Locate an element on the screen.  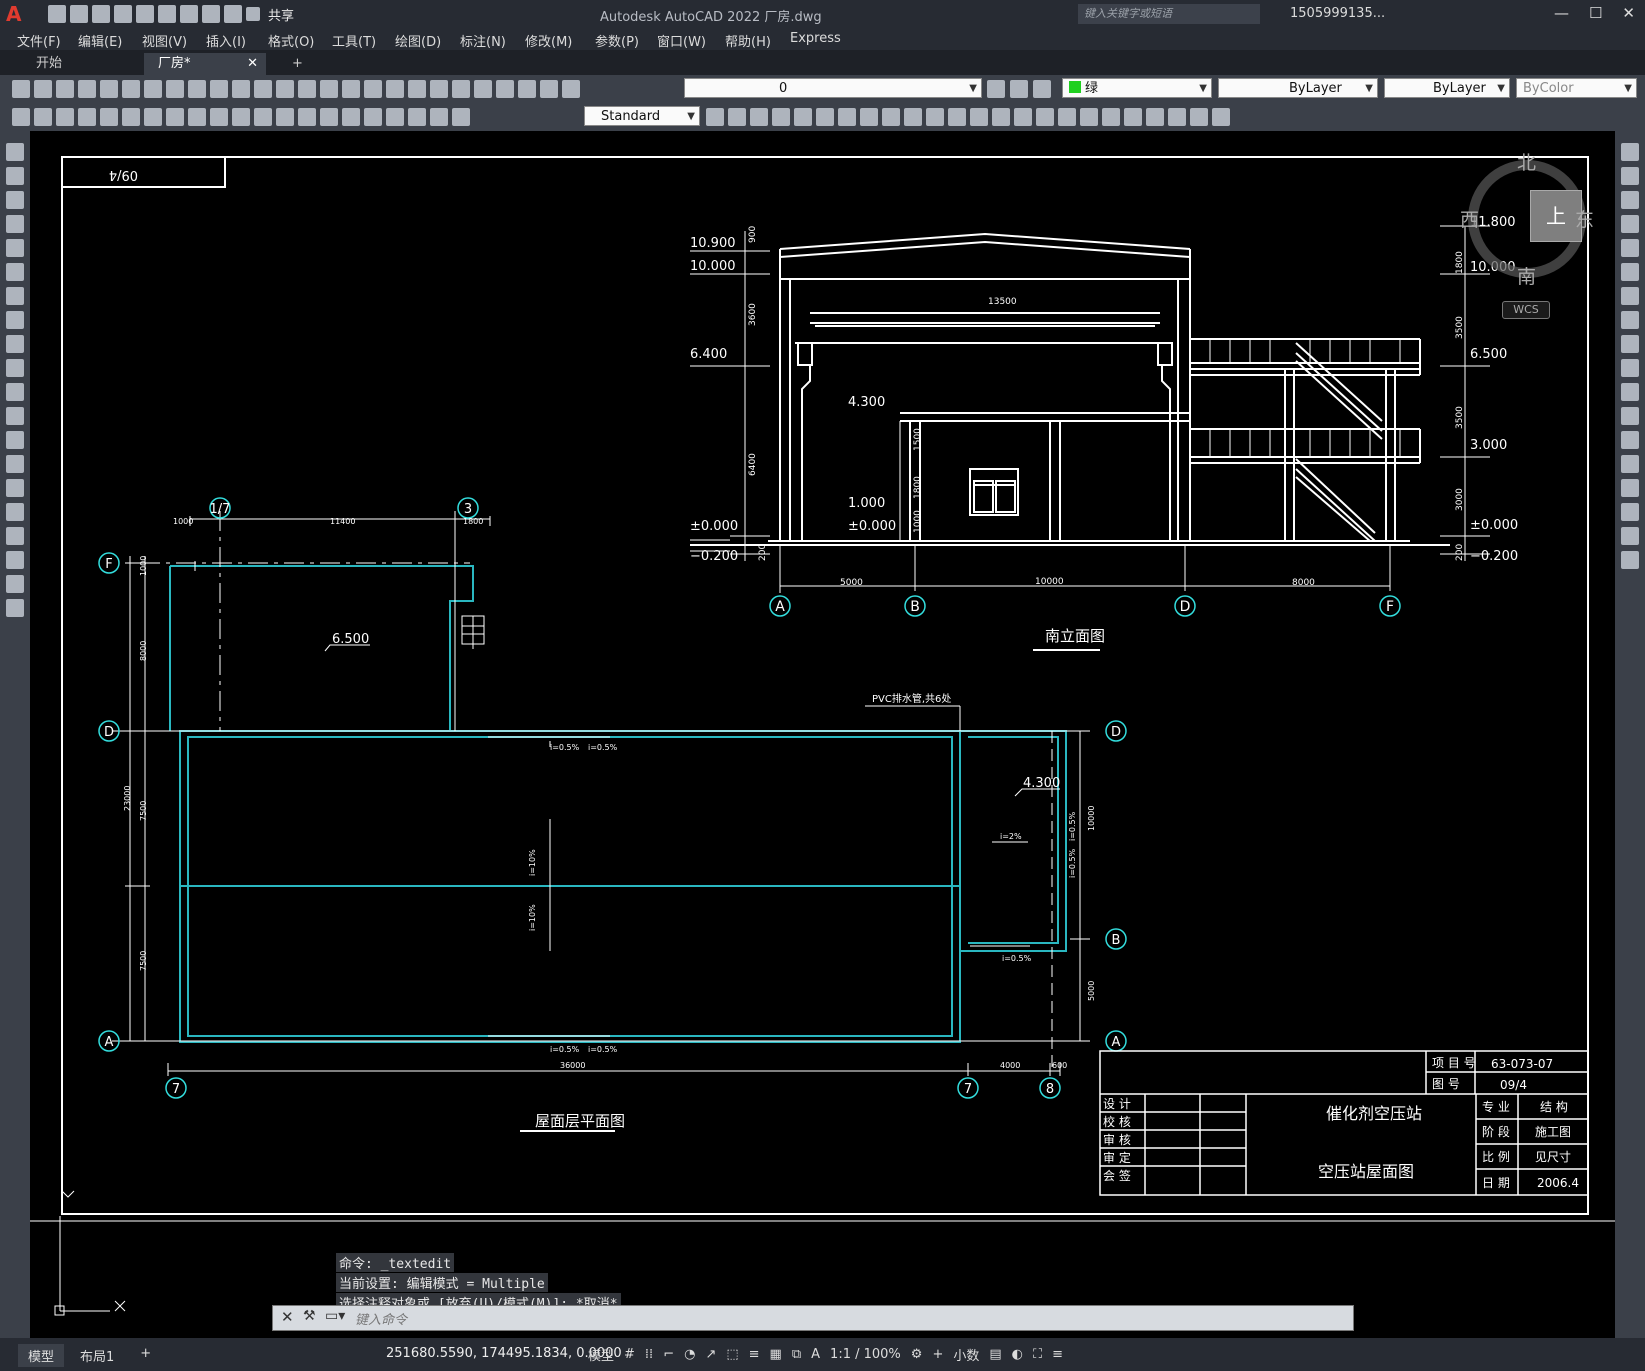
paste-icon is located at coordinates (219, 89).